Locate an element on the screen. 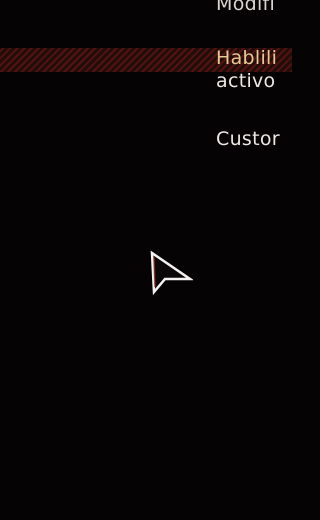 The width and height of the screenshot is (320, 520). menu-item-enable-label-continued: activo is located at coordinates (246, 81).